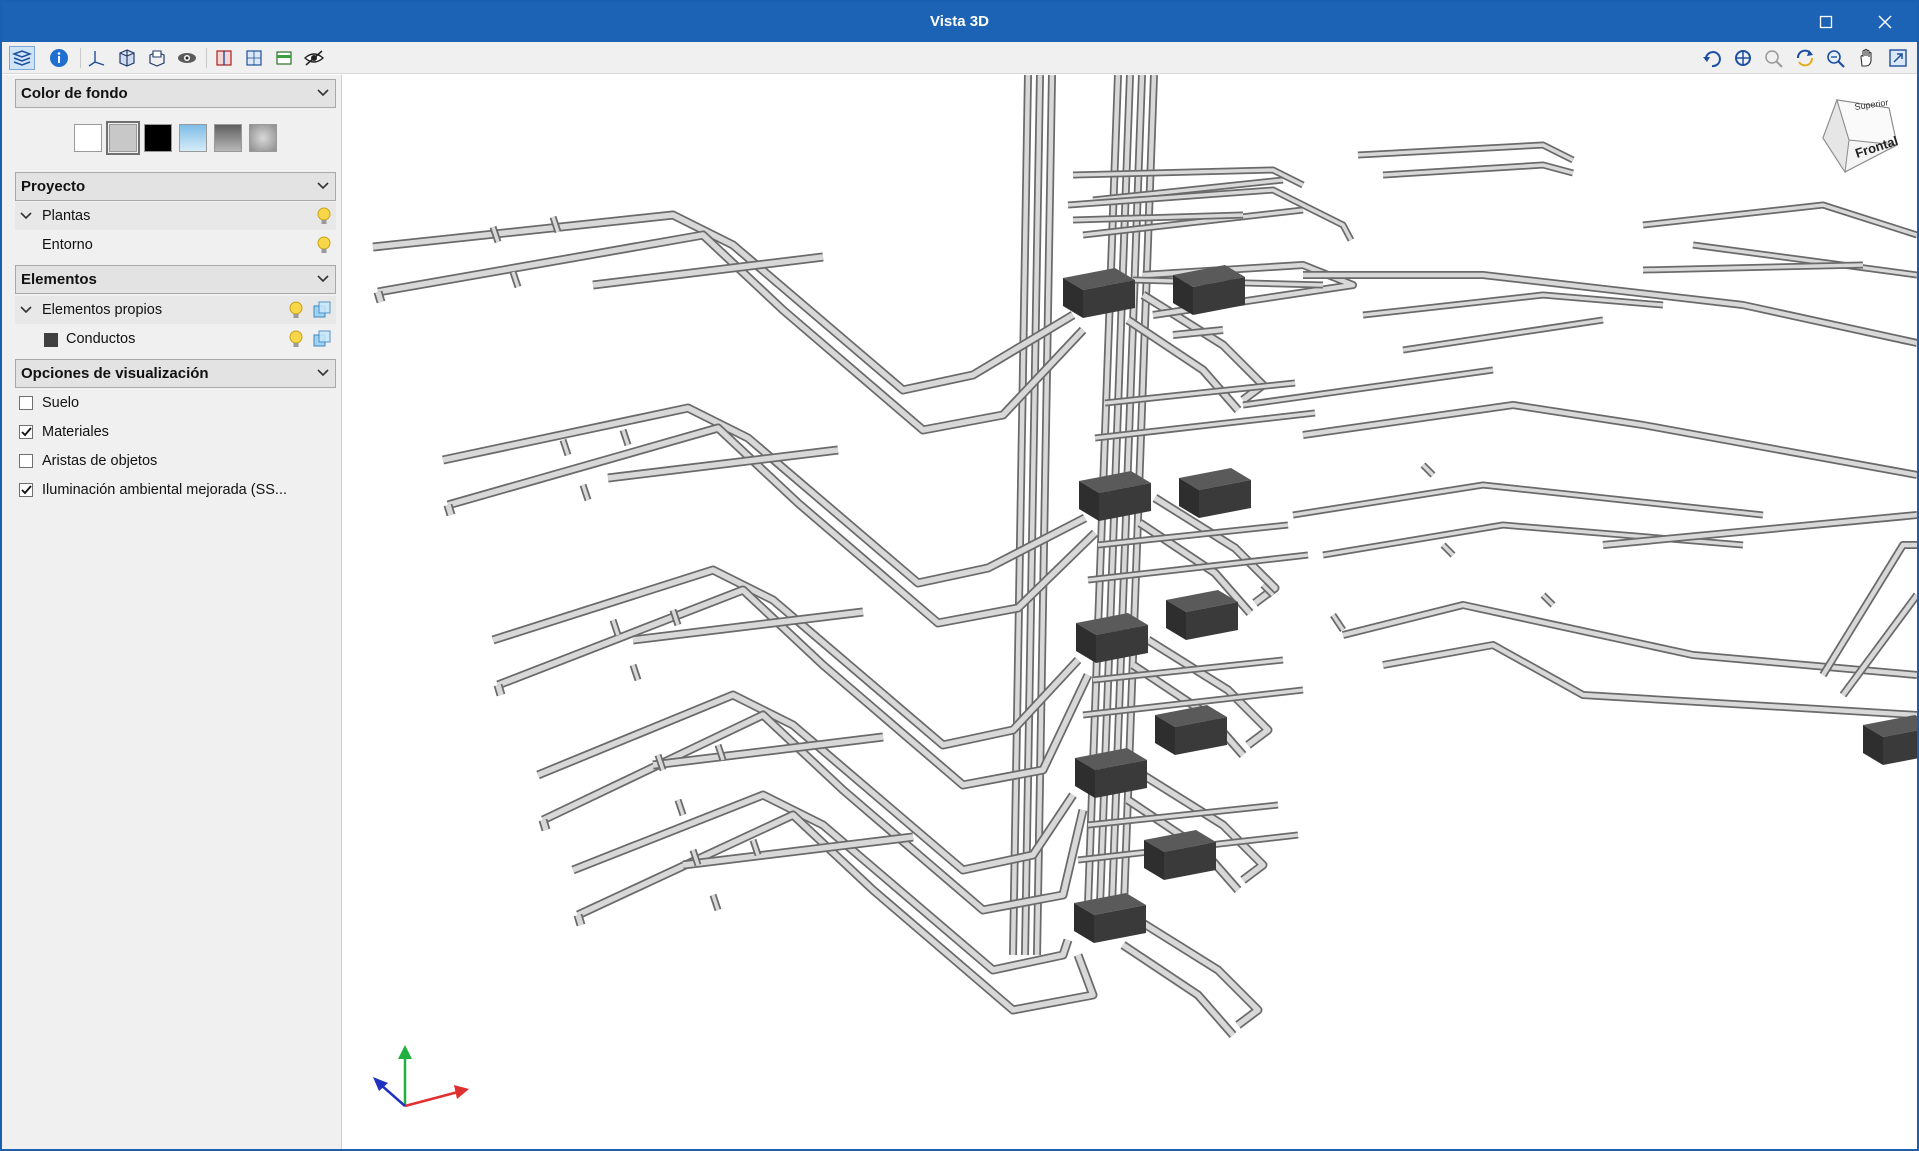 The height and width of the screenshot is (1151, 1919). I want to click on close-icon, so click(1885, 22).